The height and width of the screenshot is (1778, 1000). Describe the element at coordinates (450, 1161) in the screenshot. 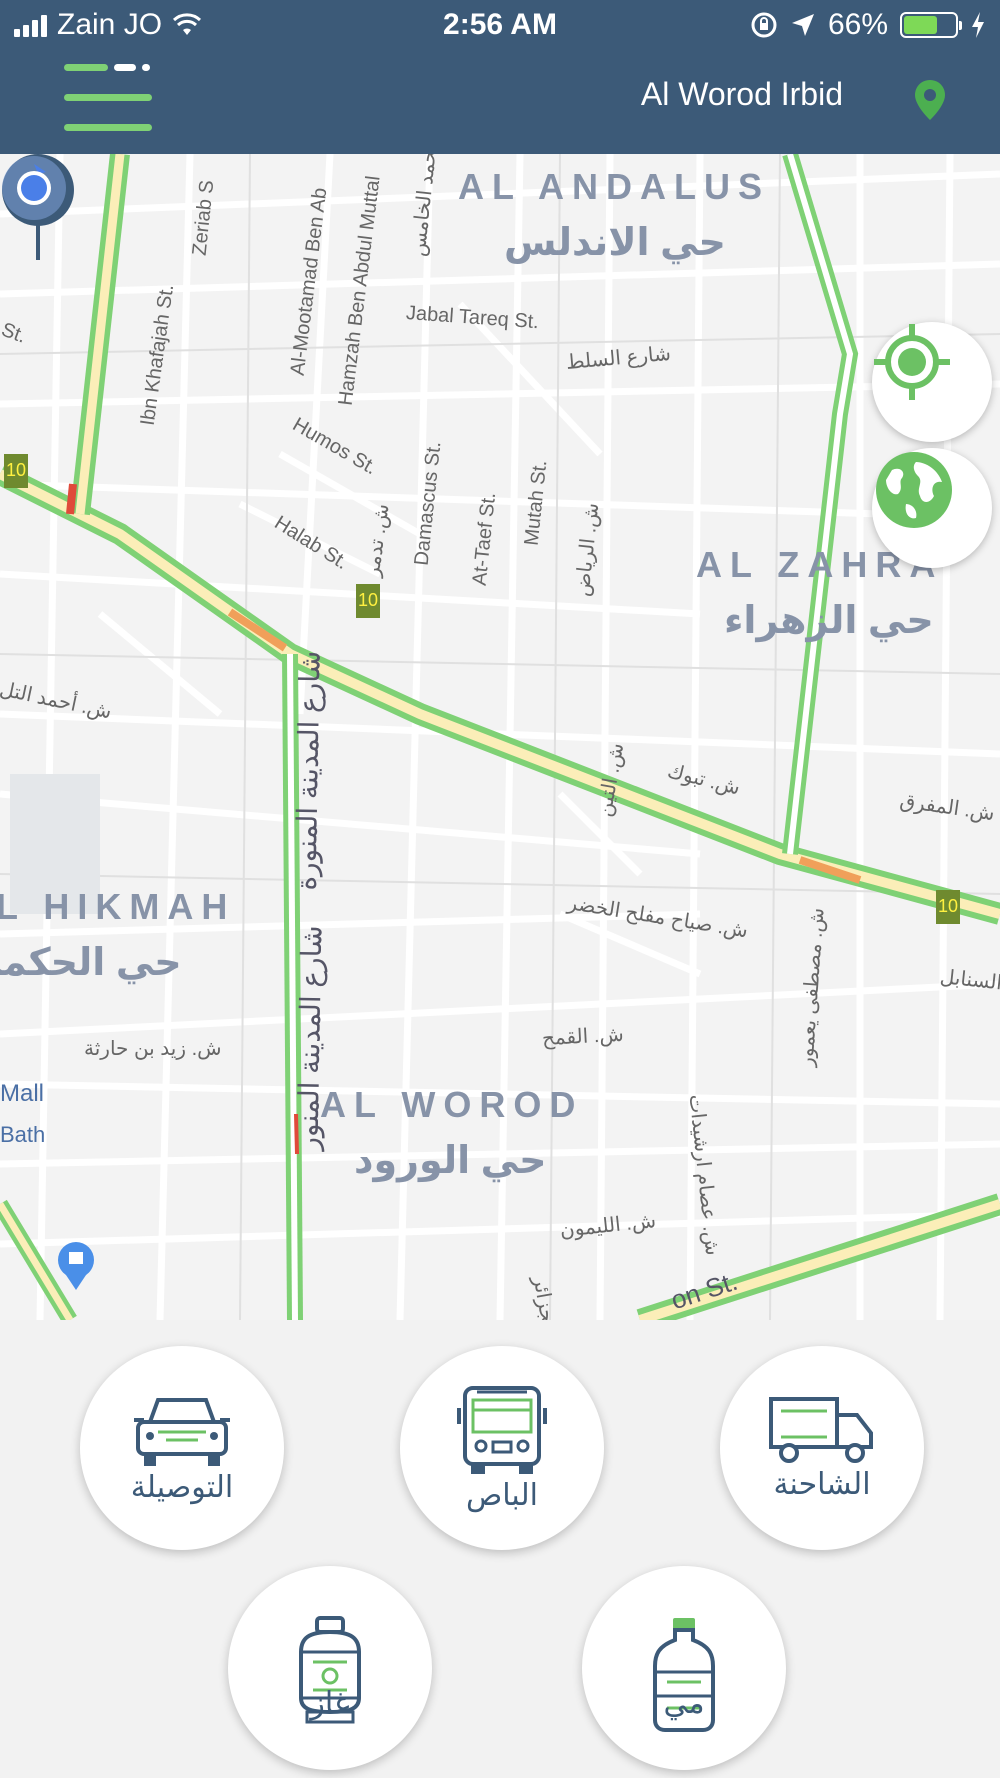

I see `district-label-ar: حي الورود` at that location.